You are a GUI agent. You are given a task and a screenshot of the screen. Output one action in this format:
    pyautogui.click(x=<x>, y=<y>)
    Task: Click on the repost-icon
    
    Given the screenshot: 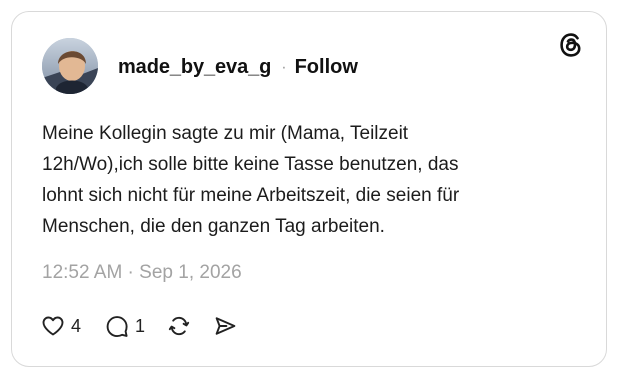 What is the action you would take?
    pyautogui.click(x=179, y=326)
    